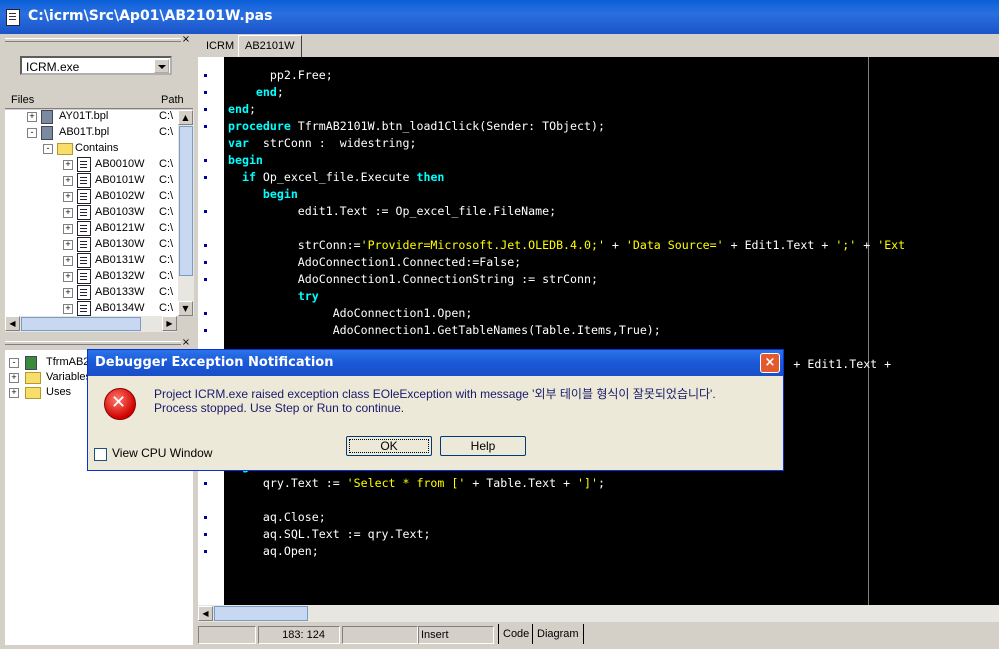  Describe the element at coordinates (91, 228) in the screenshot. I see `tree-item: + AB0121W C:\` at that location.